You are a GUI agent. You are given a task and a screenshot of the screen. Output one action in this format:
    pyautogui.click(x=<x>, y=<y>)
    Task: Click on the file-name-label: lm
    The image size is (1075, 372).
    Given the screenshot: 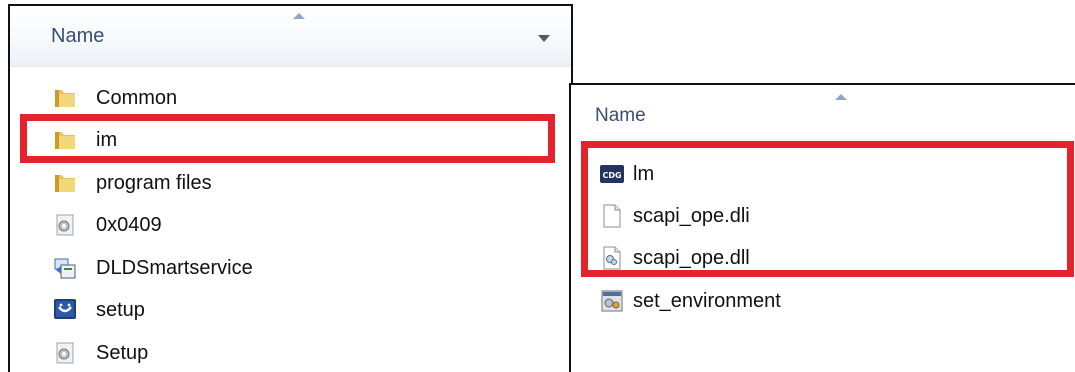 What is the action you would take?
    pyautogui.click(x=644, y=174)
    